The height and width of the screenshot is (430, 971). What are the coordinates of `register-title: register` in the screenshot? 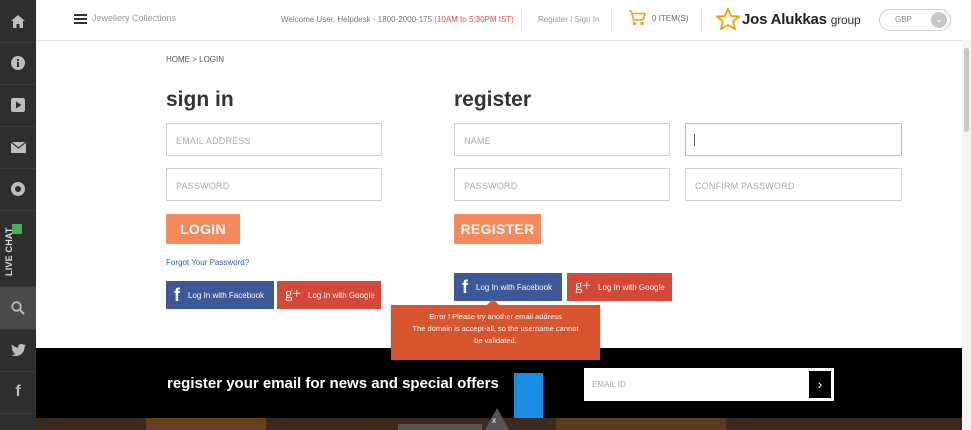 It's located at (493, 99).